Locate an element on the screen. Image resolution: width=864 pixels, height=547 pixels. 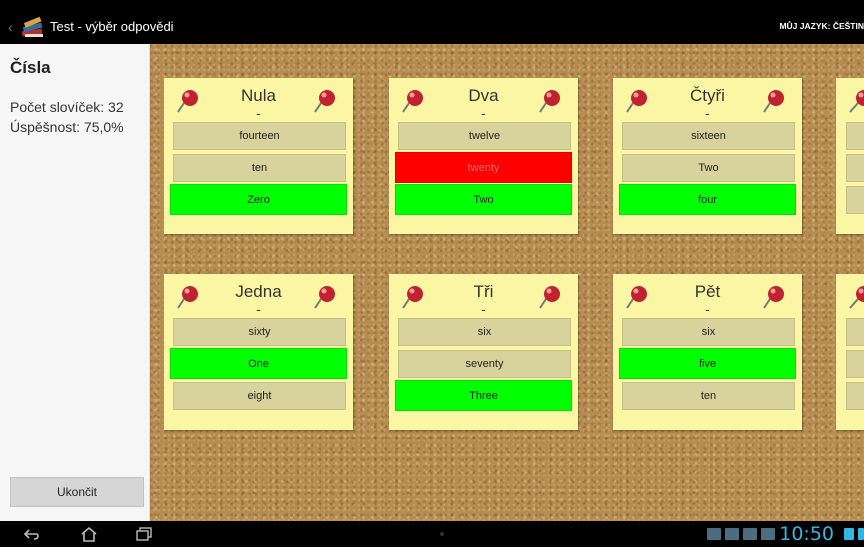
word-card: Čtyři - sixteen Two four is located at coordinates (707, 156).